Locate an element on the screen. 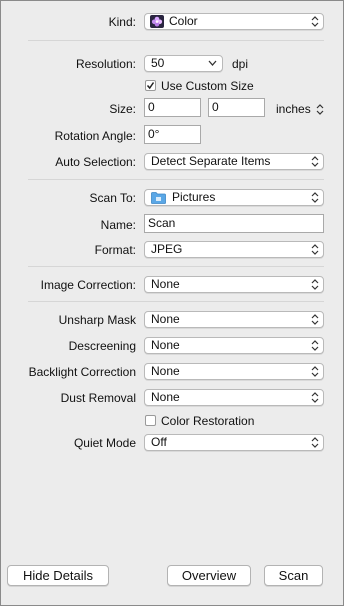 The width and height of the screenshot is (344, 606). descreening-popup: None is located at coordinates (234, 345).